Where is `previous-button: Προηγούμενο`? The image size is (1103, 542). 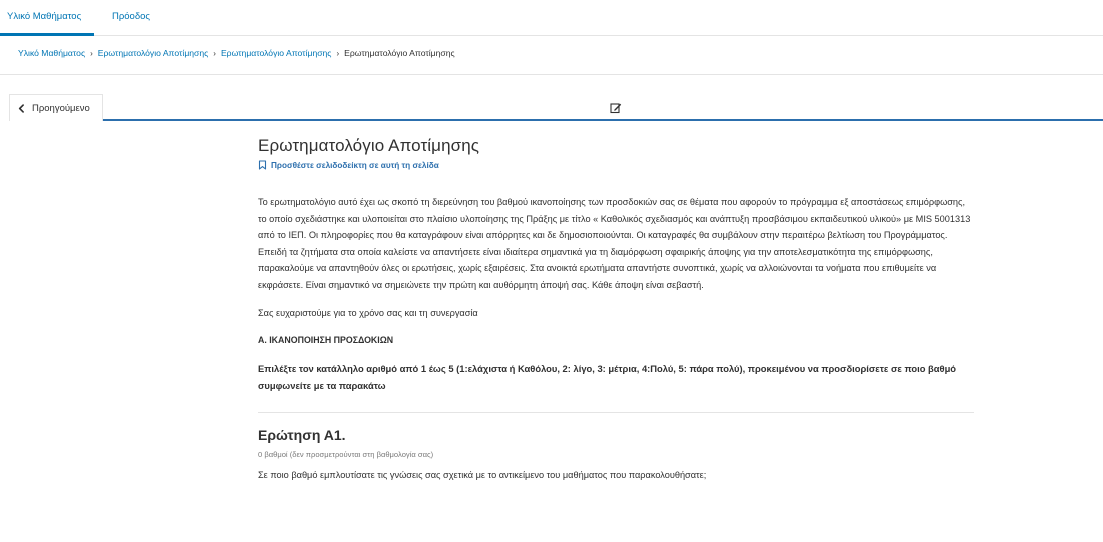 previous-button: Προηγούμενο is located at coordinates (56, 107).